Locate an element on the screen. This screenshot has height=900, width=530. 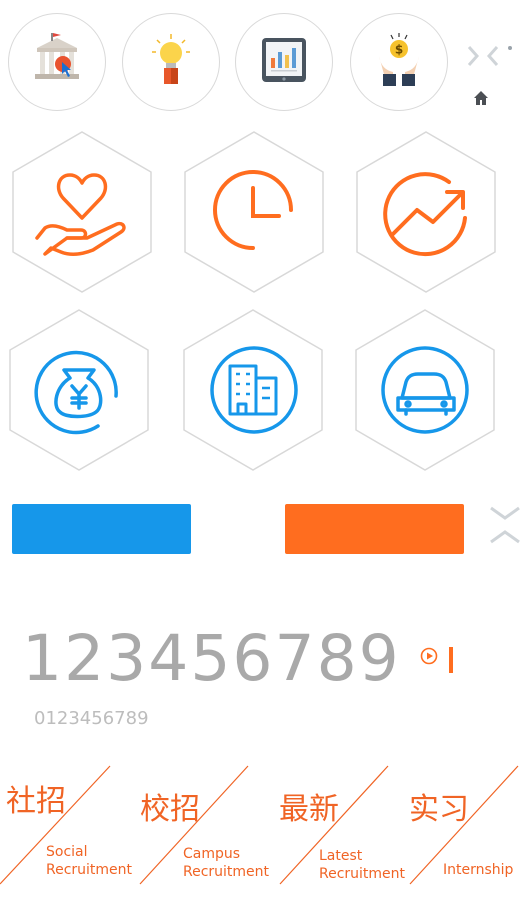
nav-item-internship: 实习 Internship is located at coordinates (465, 825).